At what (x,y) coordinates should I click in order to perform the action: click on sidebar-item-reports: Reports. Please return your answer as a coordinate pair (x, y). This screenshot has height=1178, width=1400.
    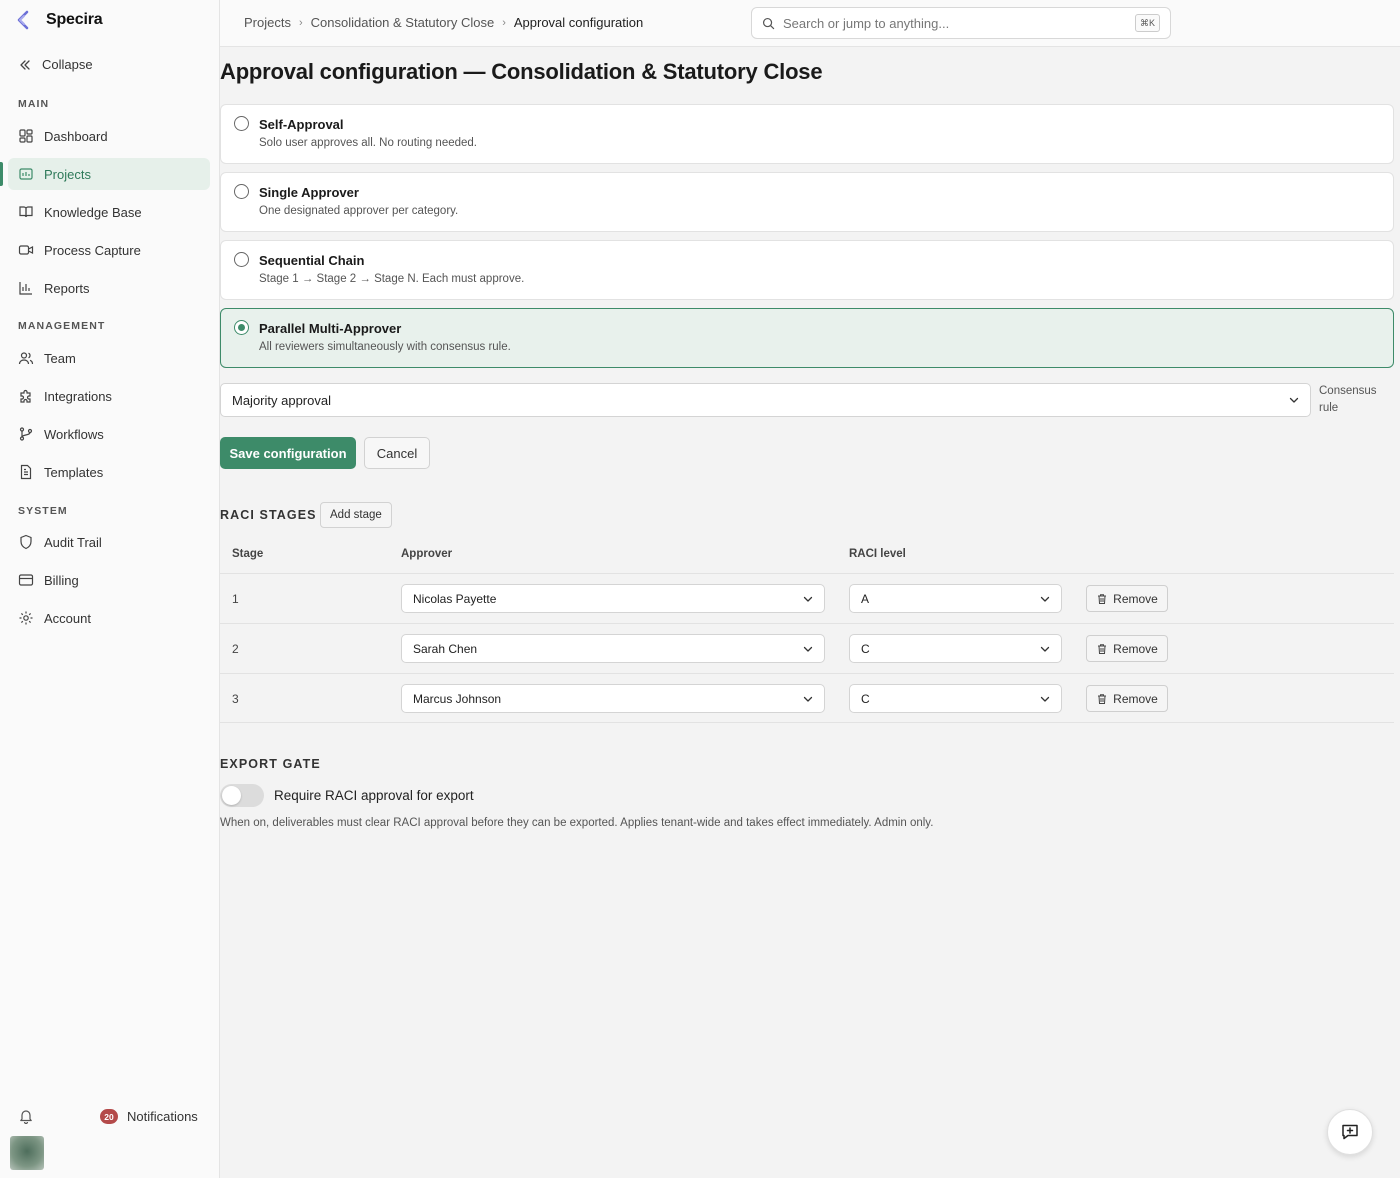
    Looking at the image, I should click on (109, 288).